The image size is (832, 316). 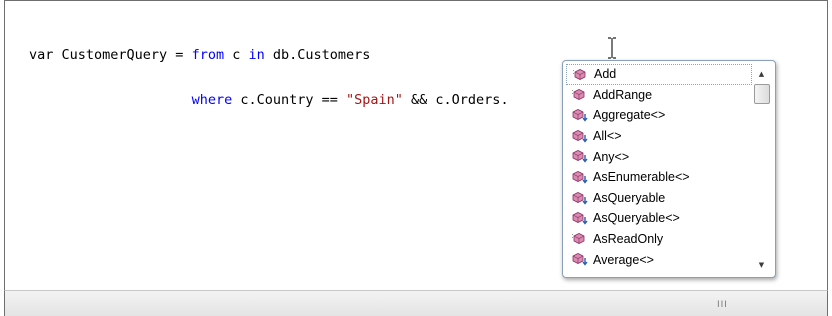 What do you see at coordinates (761, 169) in the screenshot?
I see `popup-scrollbar: ▲ ▼` at bounding box center [761, 169].